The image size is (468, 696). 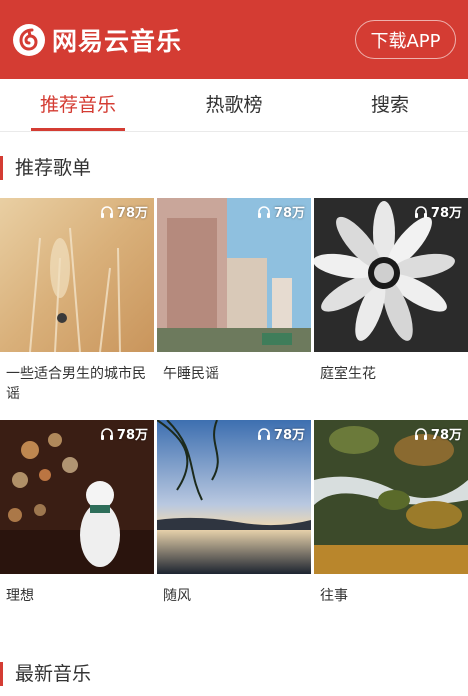 I want to click on section-title-newest: 最新音乐, so click(x=45, y=674).